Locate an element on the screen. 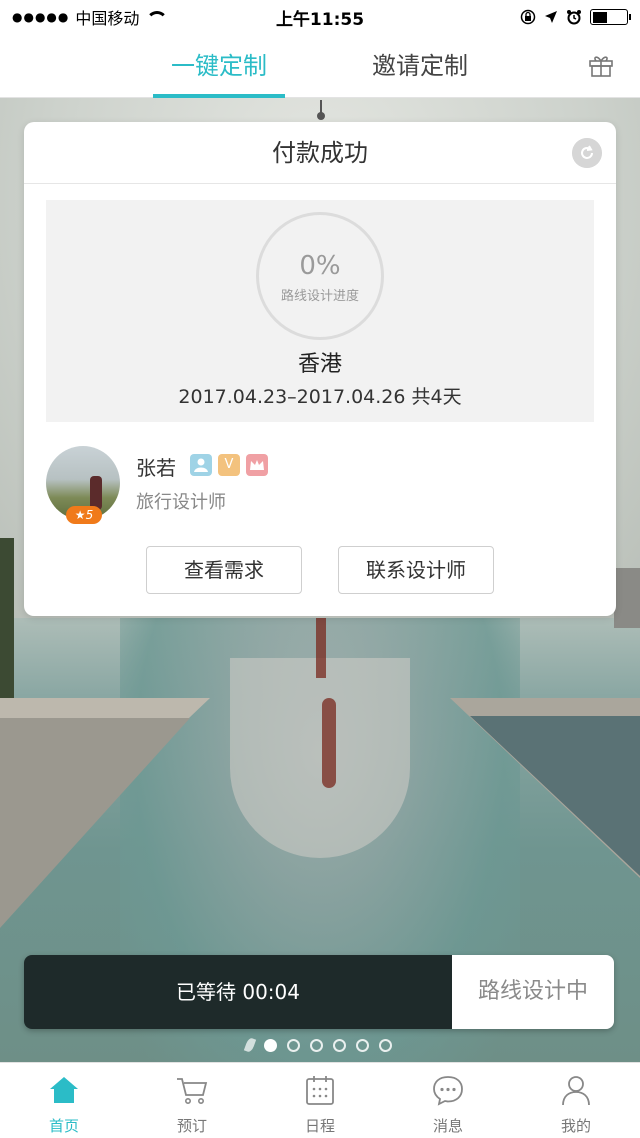 Image resolution: width=640 pixels, height=1138 pixels. status-time: 上午11:55 is located at coordinates (320, 19).